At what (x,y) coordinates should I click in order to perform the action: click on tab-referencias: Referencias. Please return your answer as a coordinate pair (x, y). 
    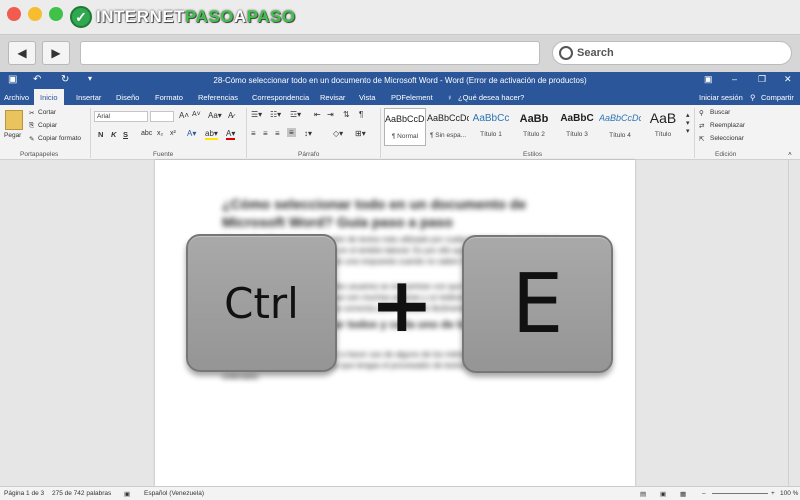
    Looking at the image, I should click on (218, 97).